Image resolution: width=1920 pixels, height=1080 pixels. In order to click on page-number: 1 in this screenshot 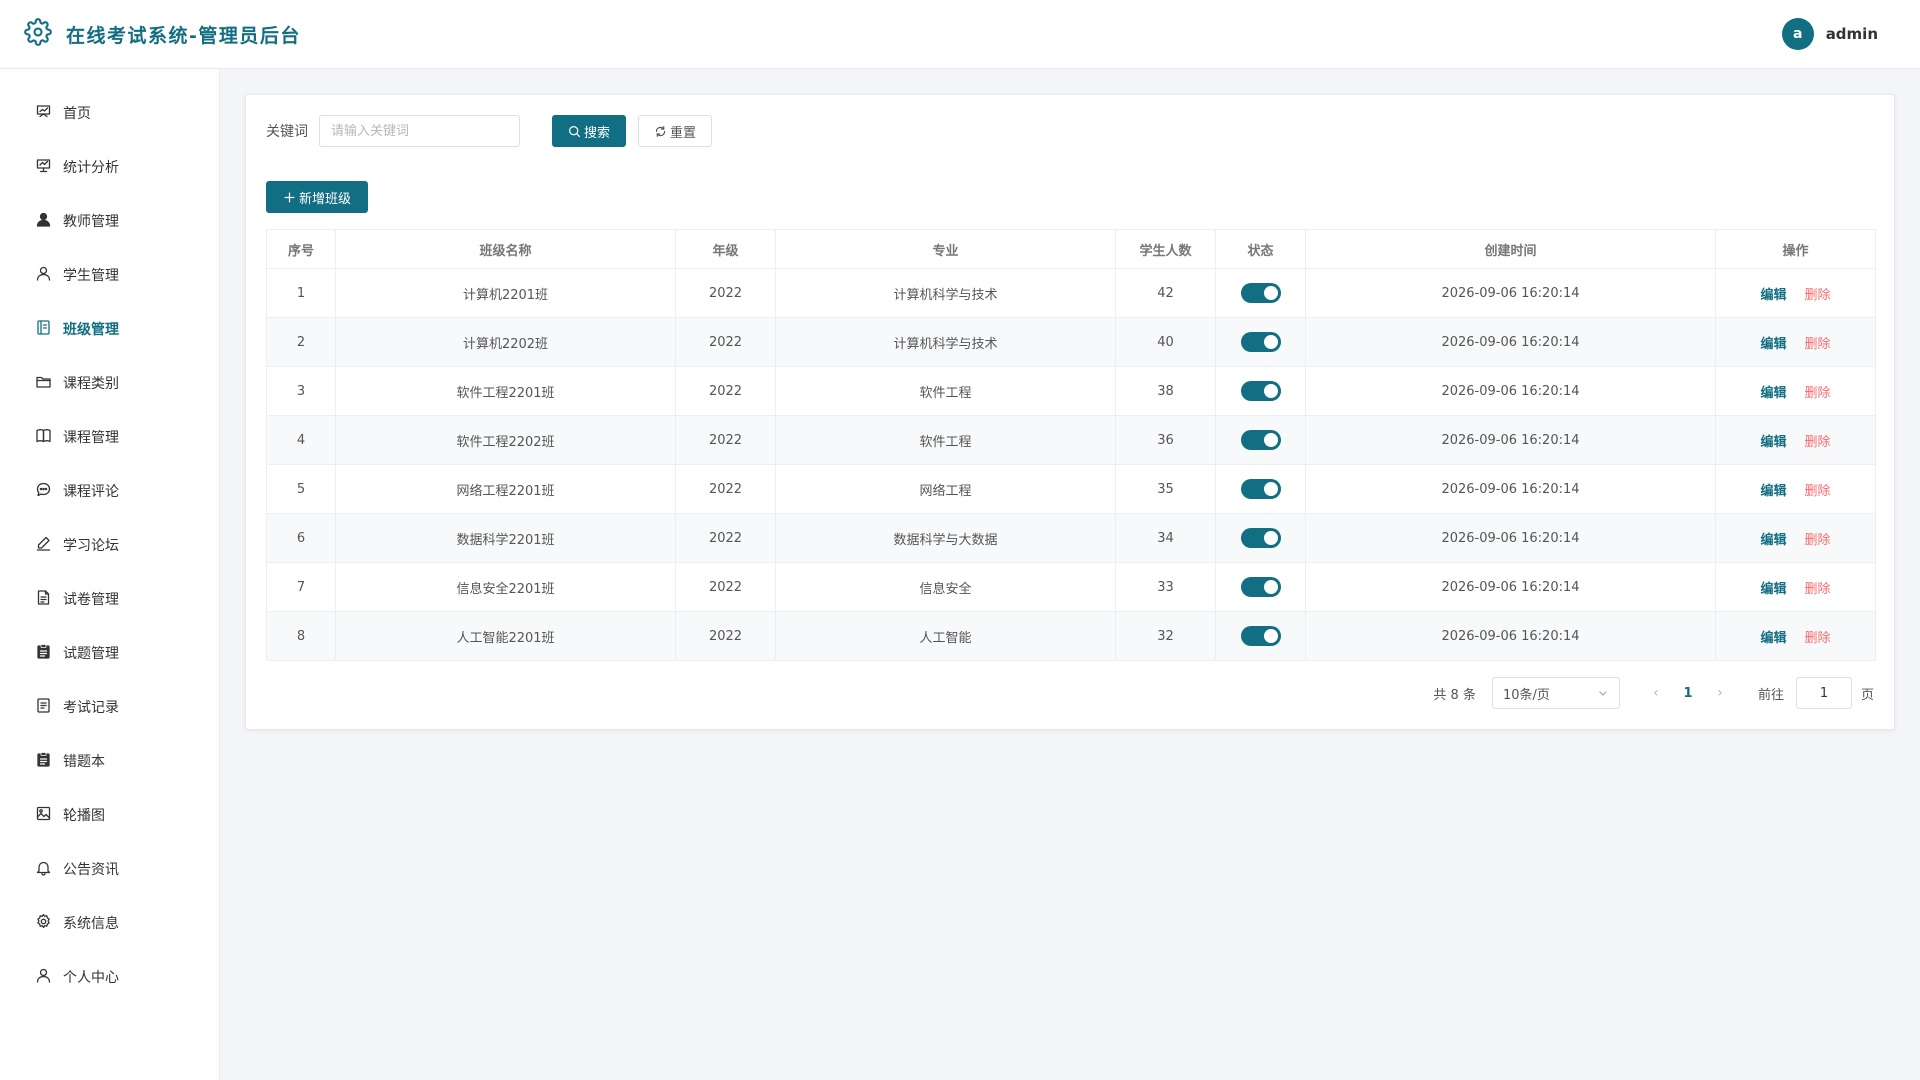, I will do `click(1688, 693)`.